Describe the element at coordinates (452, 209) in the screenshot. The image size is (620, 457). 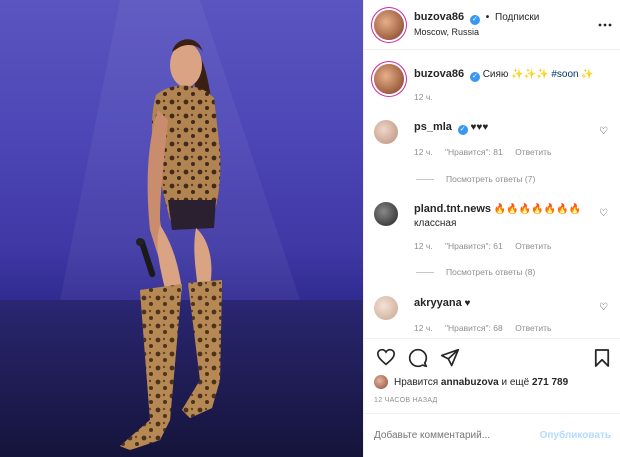
I see `commenter-username: pland.tnt.news` at that location.